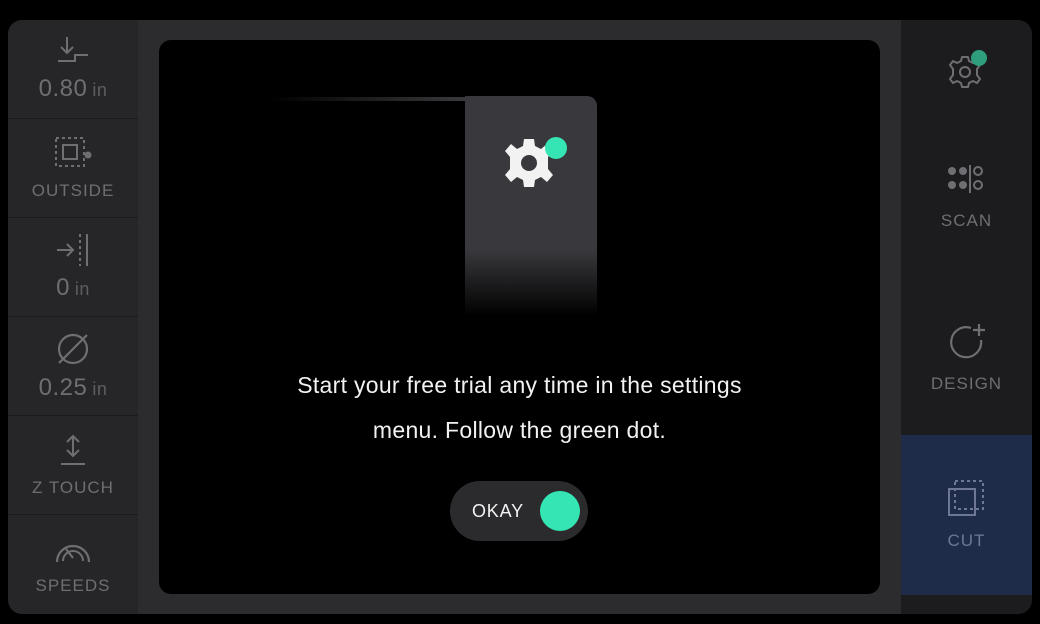 This screenshot has width=1040, height=624. What do you see at coordinates (519, 430) in the screenshot?
I see `message-line-2: menu. Follow the green dot.` at bounding box center [519, 430].